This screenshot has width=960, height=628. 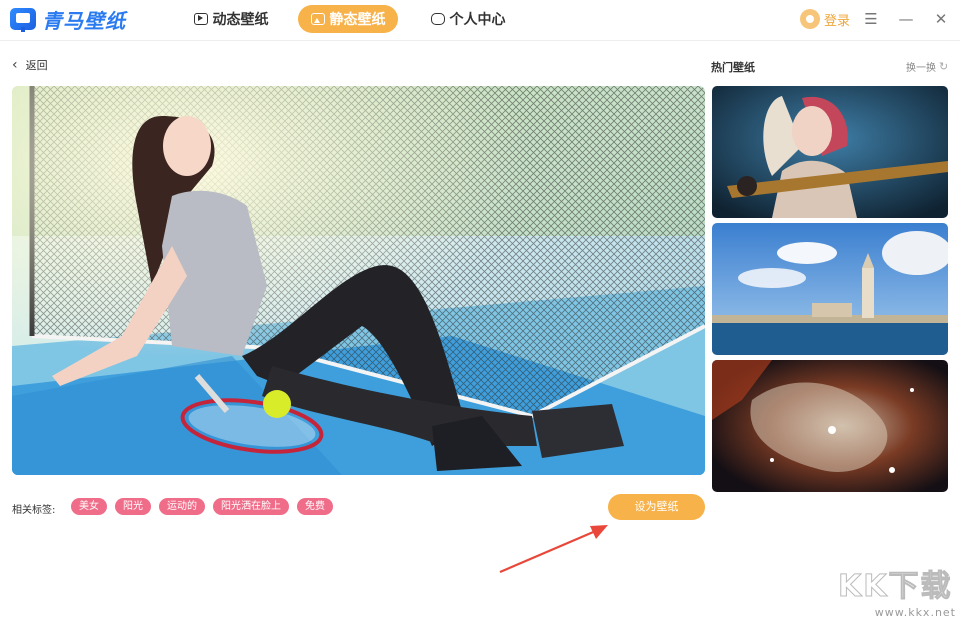 I want to click on tab-static-wallpaper: 静态壁纸, so click(x=348, y=19).